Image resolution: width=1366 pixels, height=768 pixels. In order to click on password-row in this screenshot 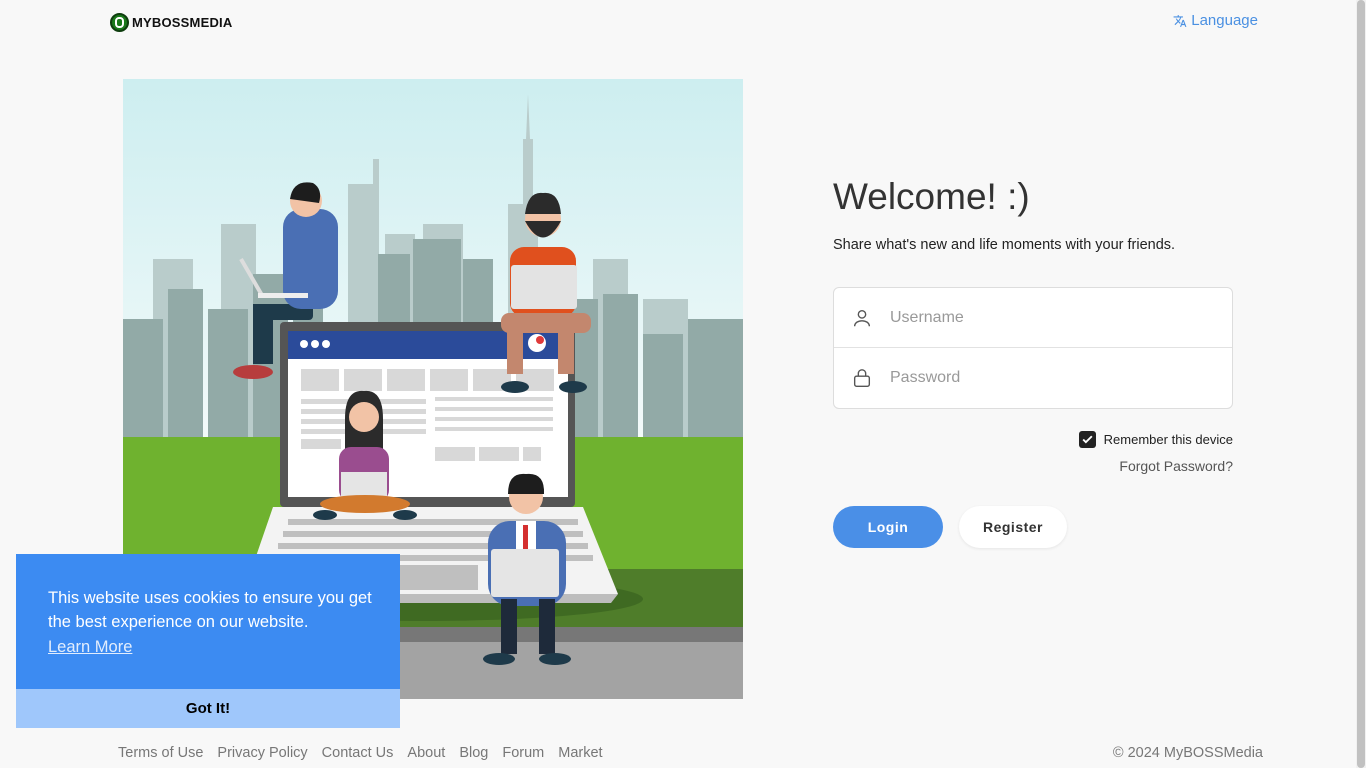, I will do `click(1033, 378)`.